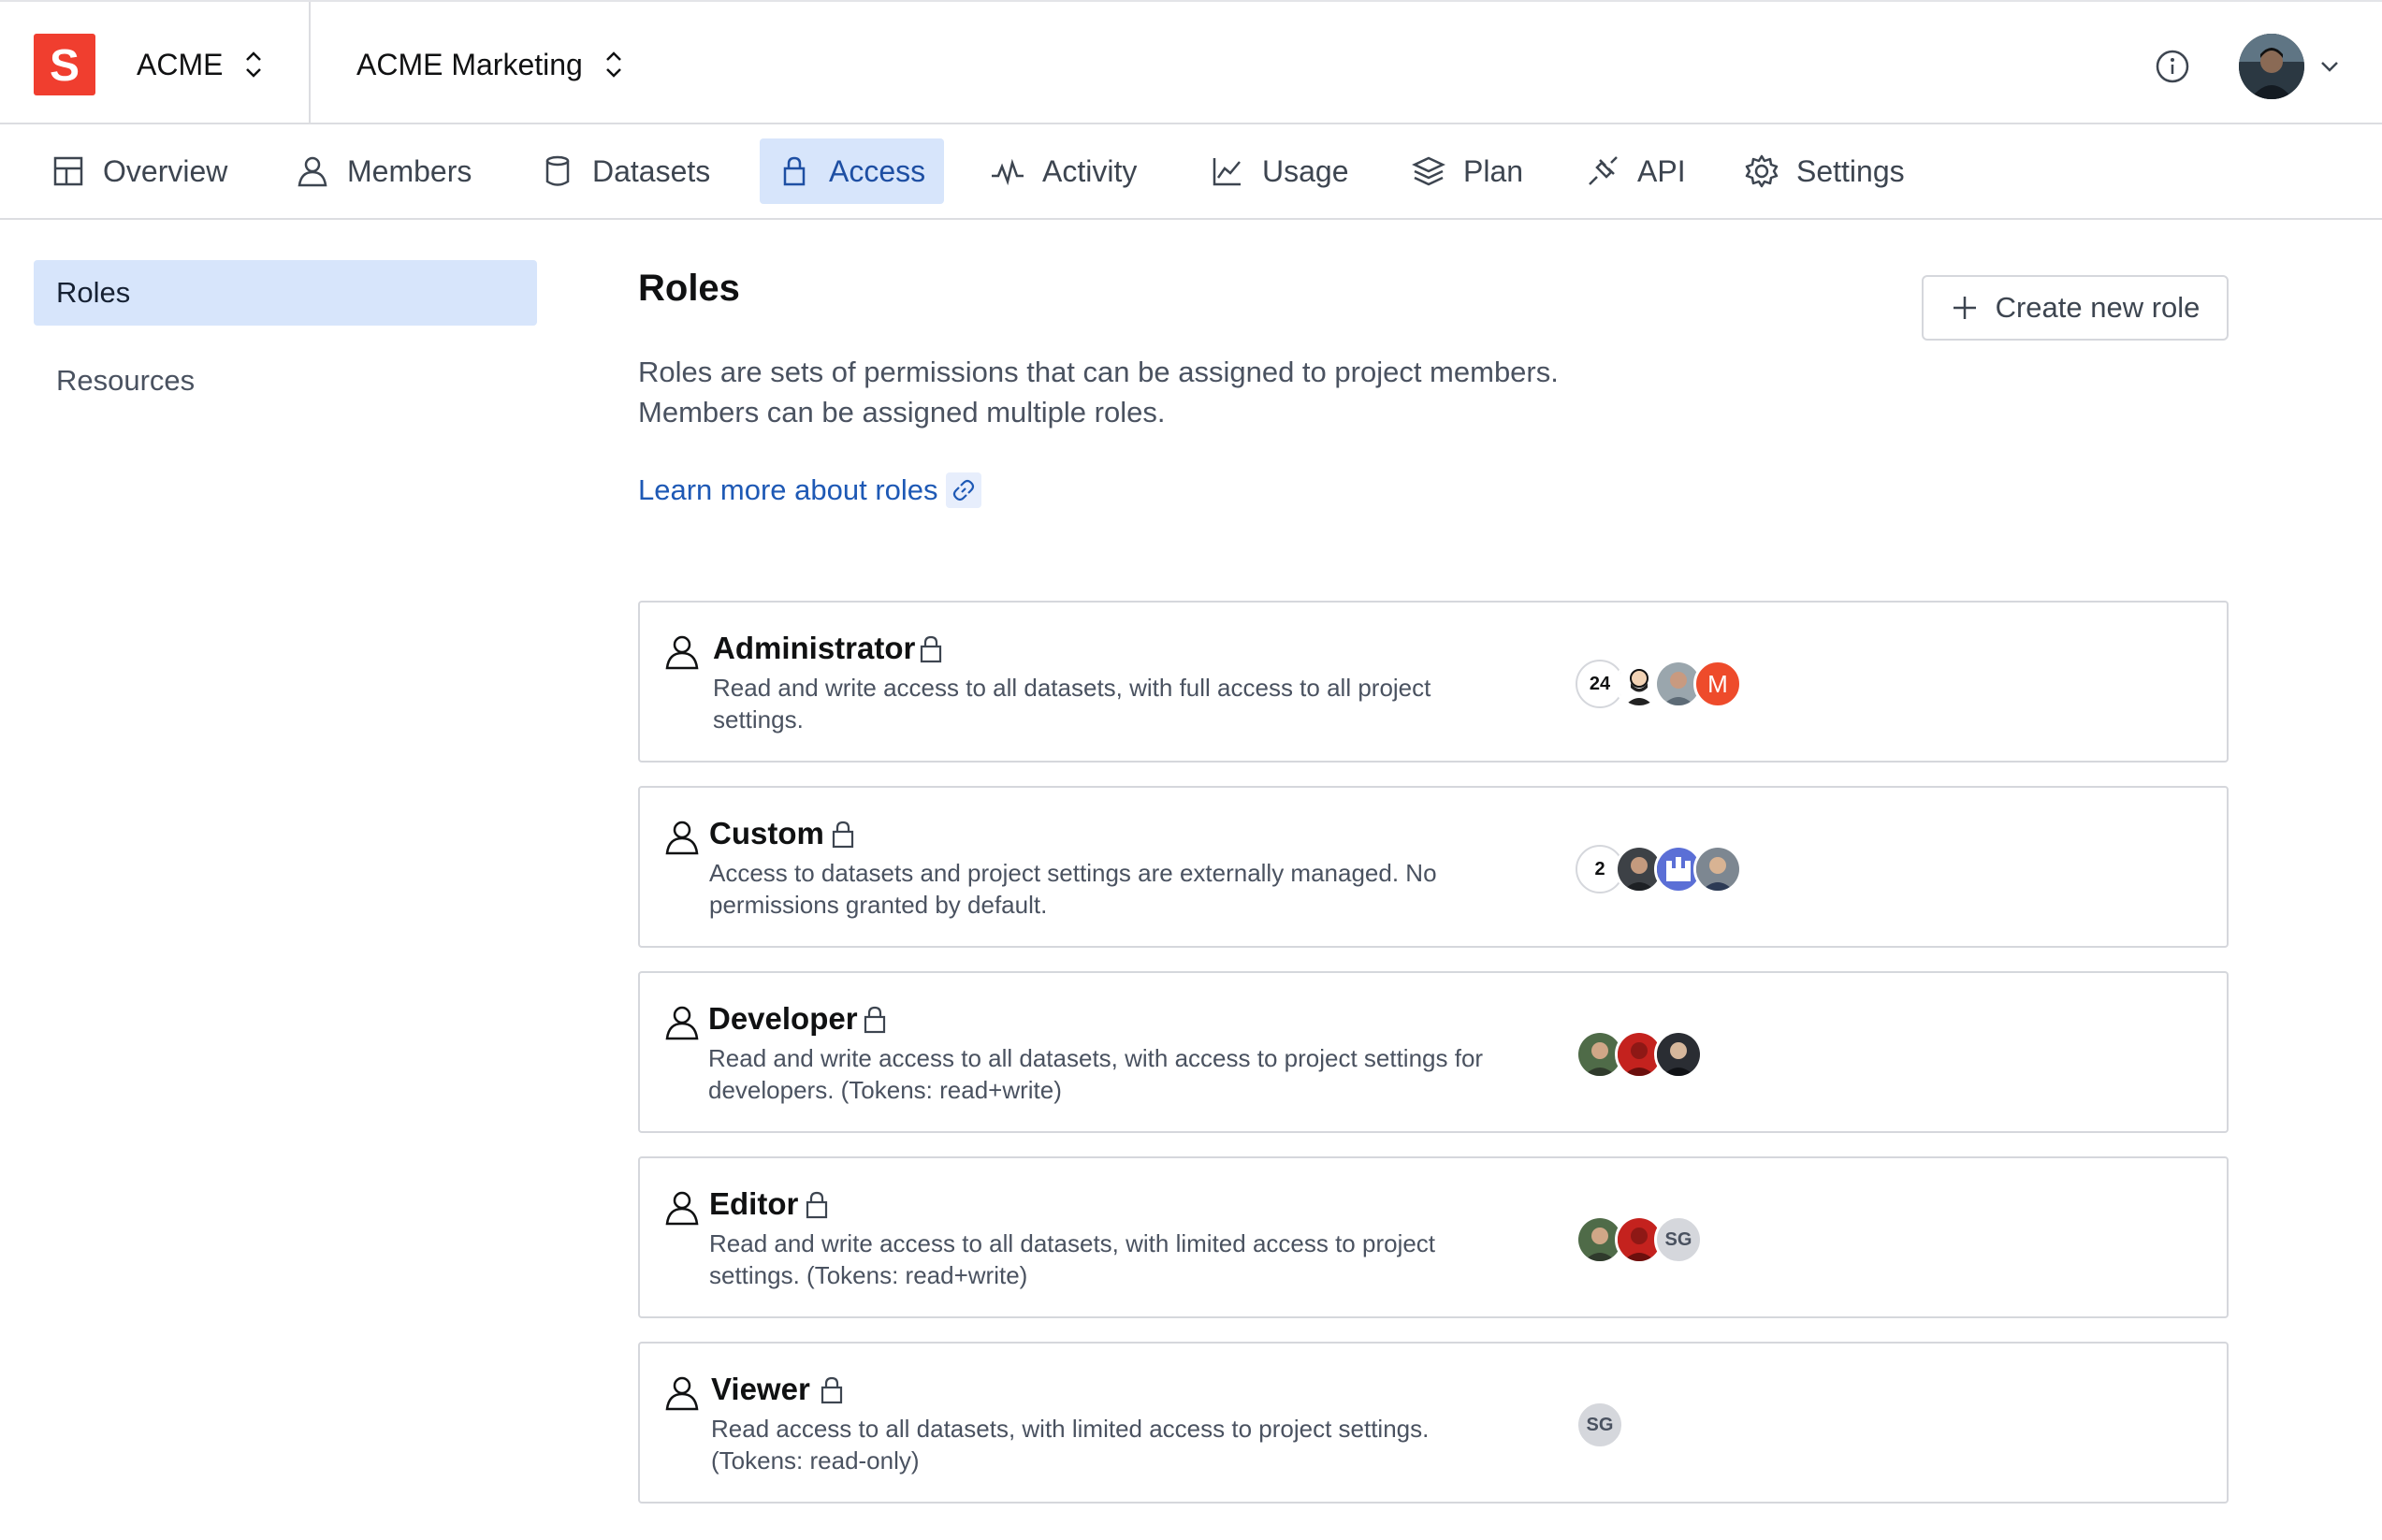  I want to click on activity-icon, so click(1007, 171).